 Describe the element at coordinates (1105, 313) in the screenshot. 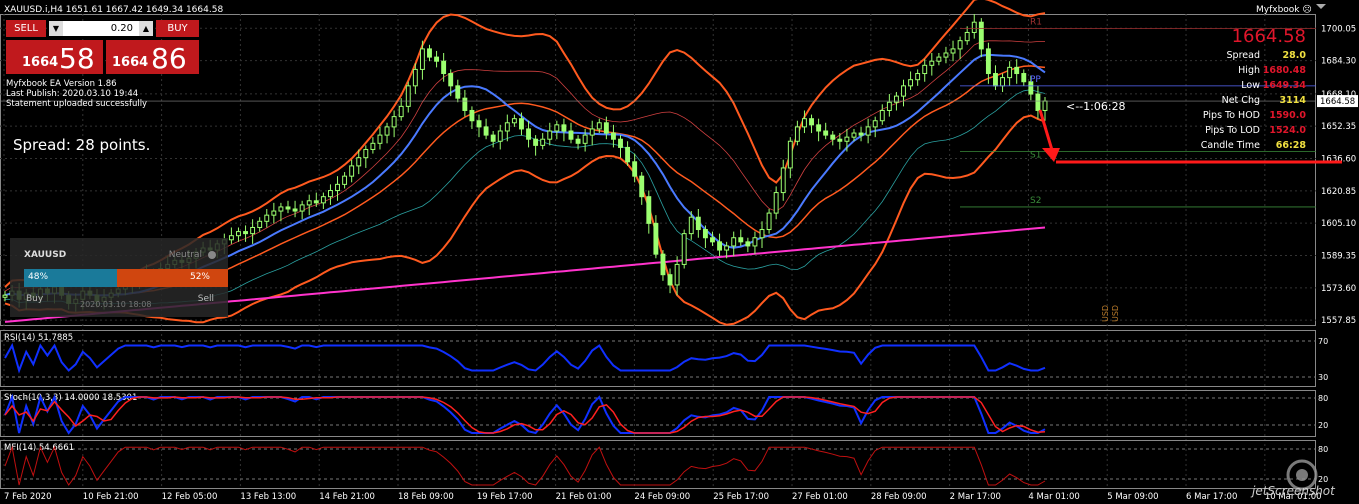

I see `usd-event-mark: USD` at that location.